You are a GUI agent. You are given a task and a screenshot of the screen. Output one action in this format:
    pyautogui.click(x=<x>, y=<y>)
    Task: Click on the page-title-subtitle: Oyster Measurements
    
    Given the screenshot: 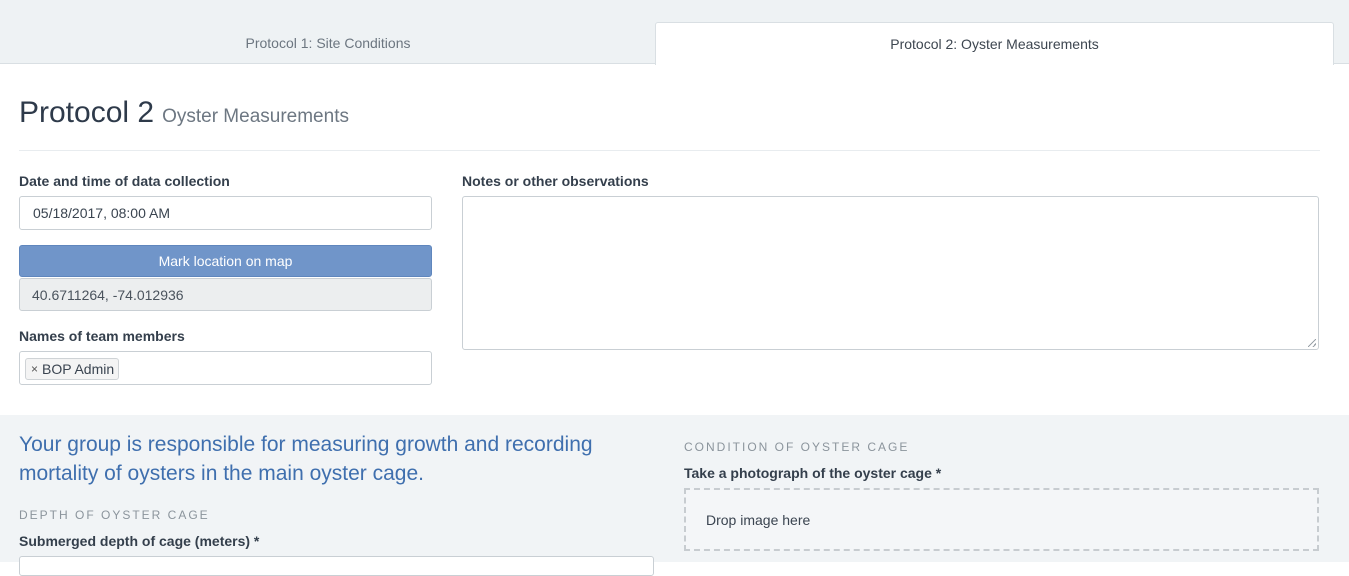 What is the action you would take?
    pyautogui.click(x=255, y=116)
    